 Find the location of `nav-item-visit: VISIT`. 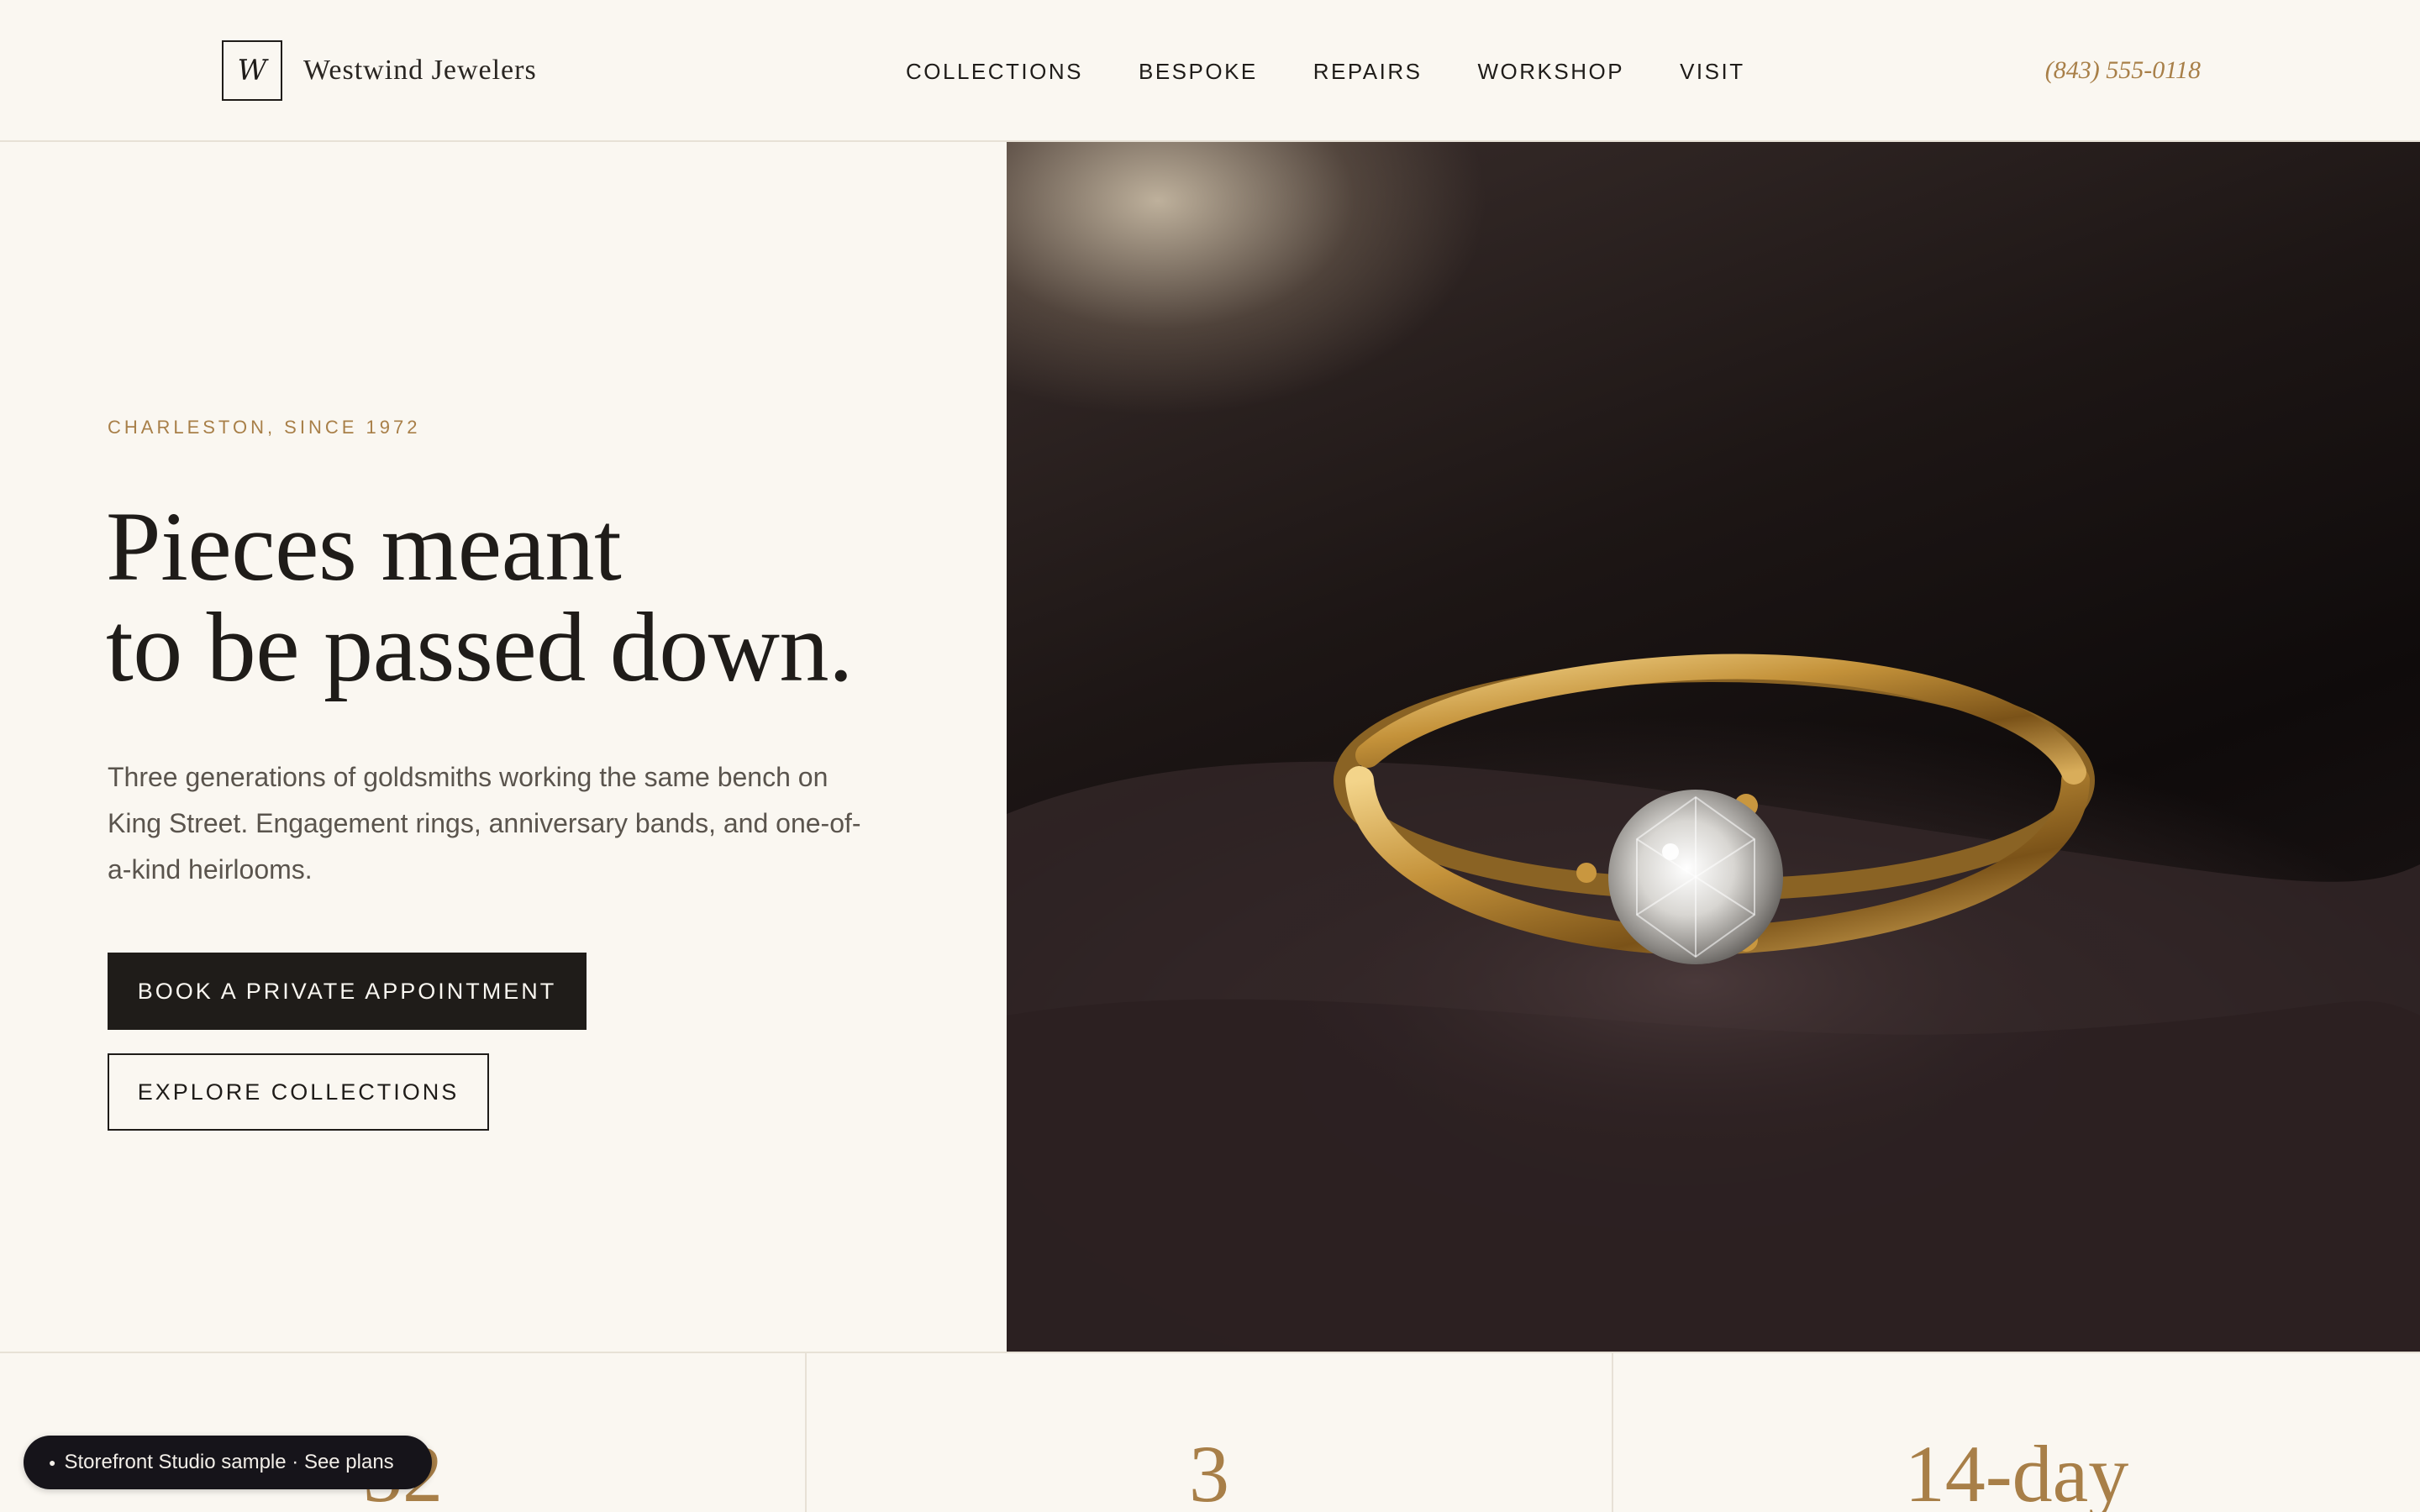

nav-item-visit: VISIT is located at coordinates (1712, 71).